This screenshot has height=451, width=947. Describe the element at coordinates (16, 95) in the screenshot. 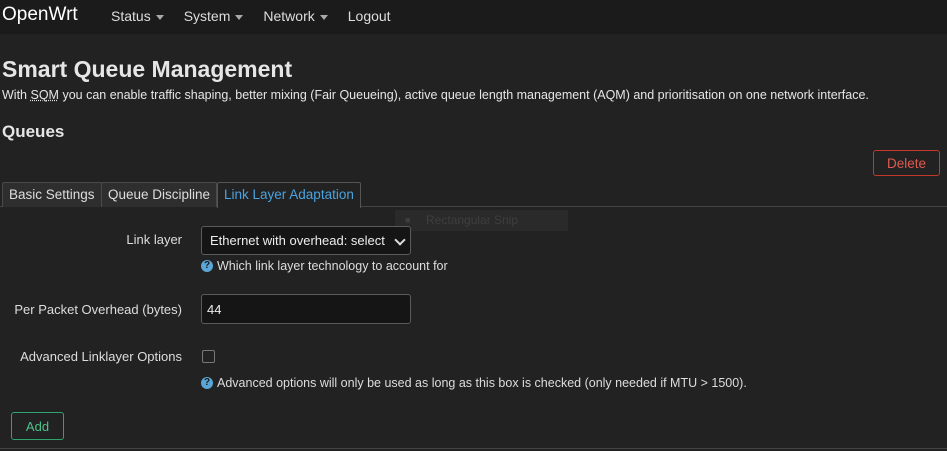

I see `description-prefix: With` at that location.